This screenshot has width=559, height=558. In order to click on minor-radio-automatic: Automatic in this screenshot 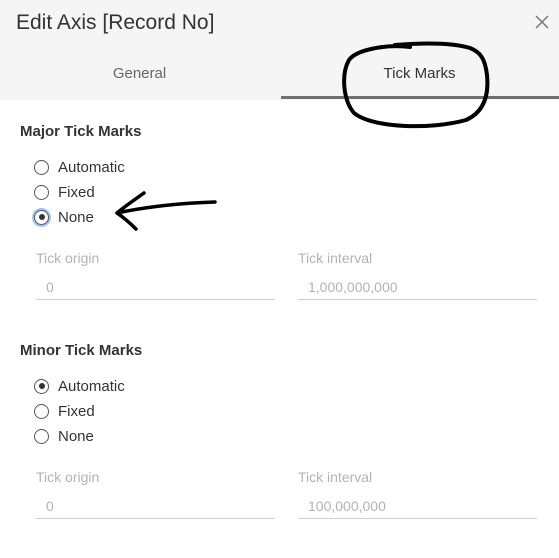, I will do `click(79, 386)`.